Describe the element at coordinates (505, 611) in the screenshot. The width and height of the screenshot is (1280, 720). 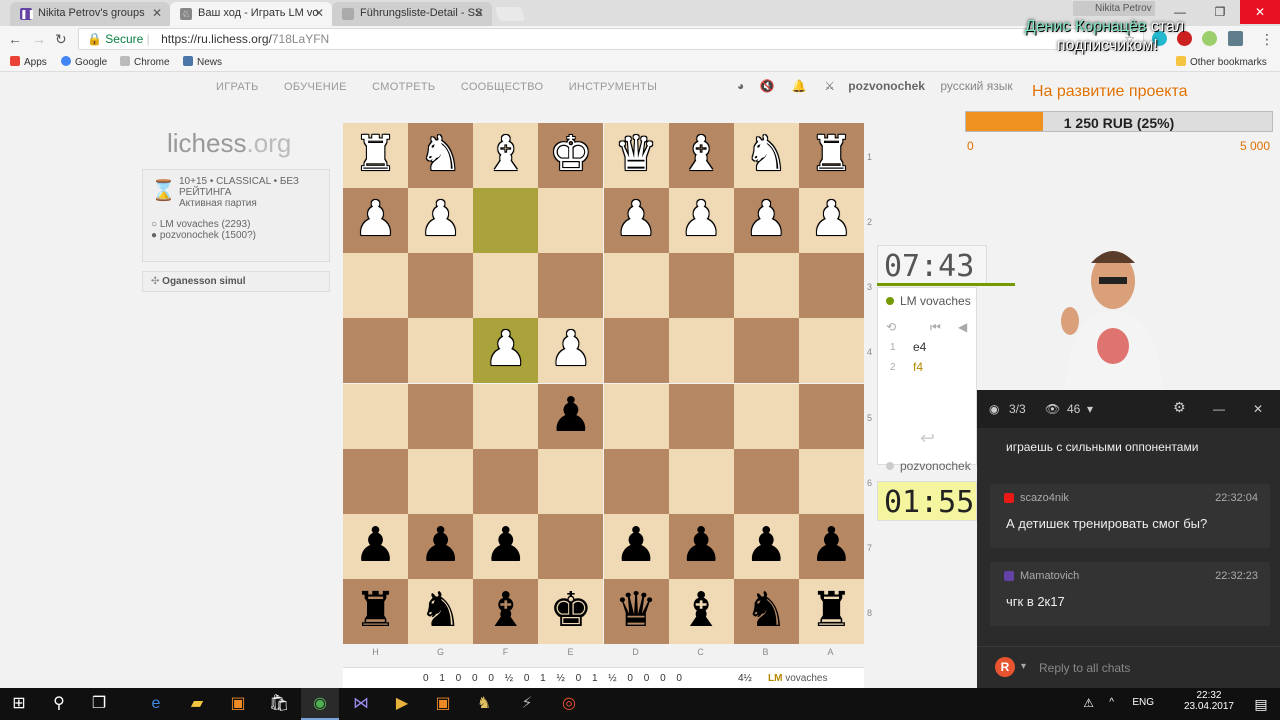
I see `black-bishop-piece: ♝` at that location.